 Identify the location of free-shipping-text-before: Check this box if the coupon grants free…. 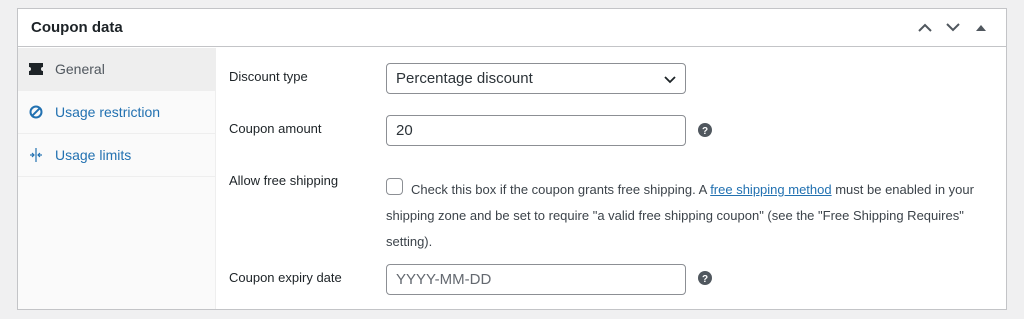
(561, 189).